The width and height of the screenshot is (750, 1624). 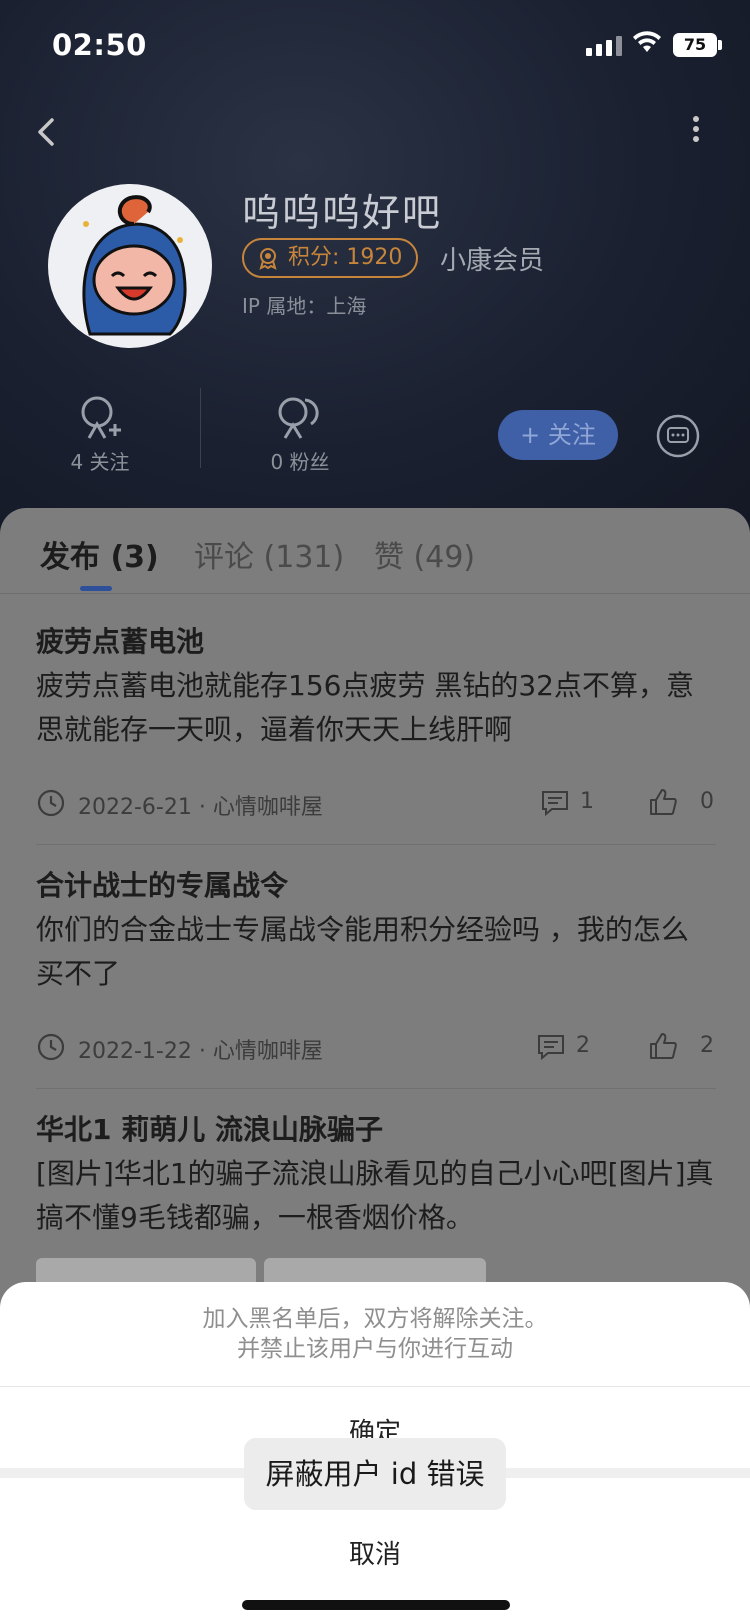 What do you see at coordinates (647, 41) in the screenshot?
I see `wifi-icon` at bounding box center [647, 41].